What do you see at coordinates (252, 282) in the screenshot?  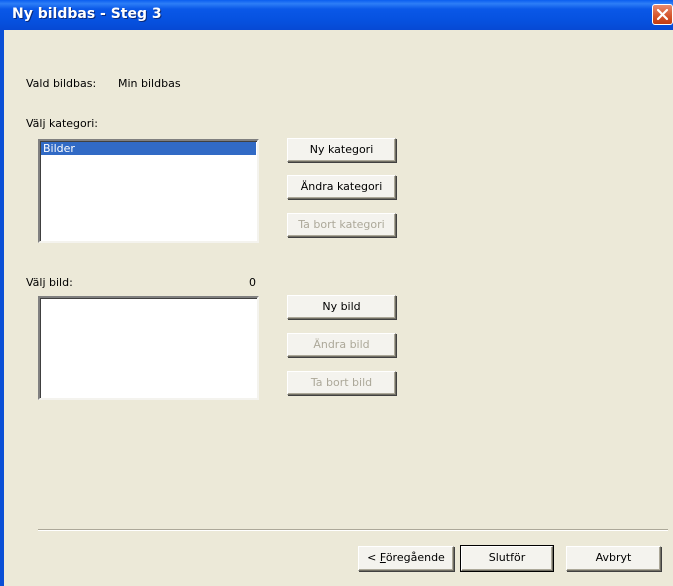 I see `image-count: 0` at bounding box center [252, 282].